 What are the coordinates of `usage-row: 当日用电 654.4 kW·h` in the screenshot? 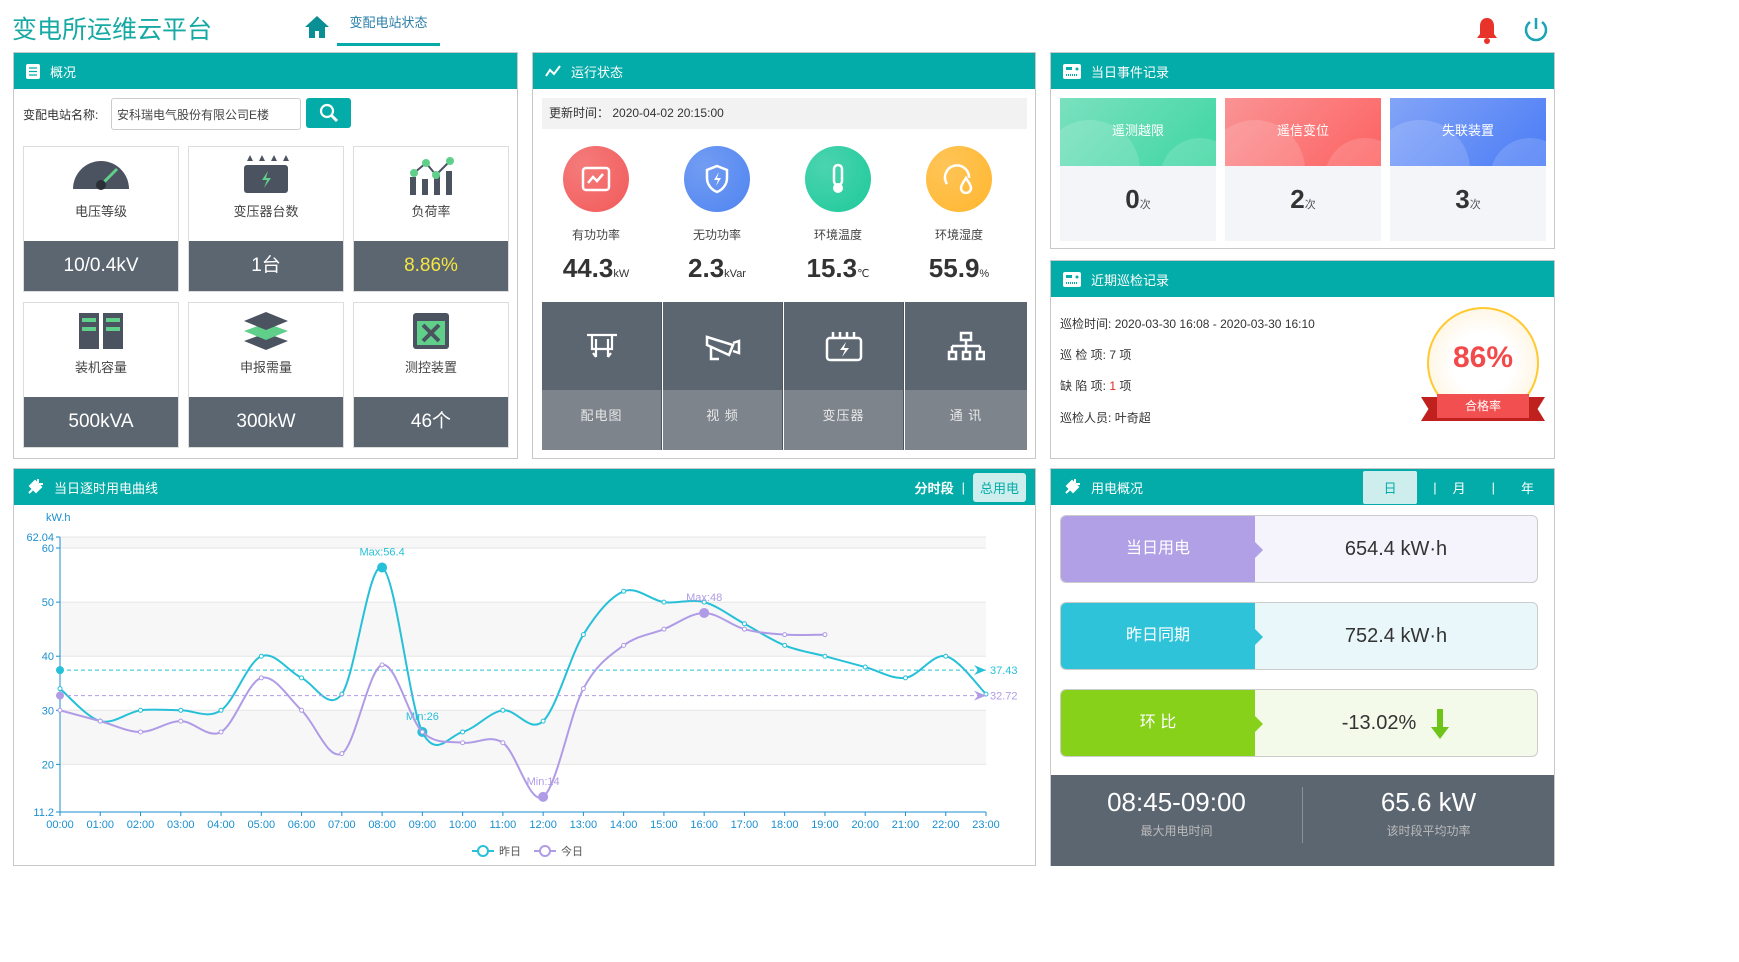 It's located at (1299, 549).